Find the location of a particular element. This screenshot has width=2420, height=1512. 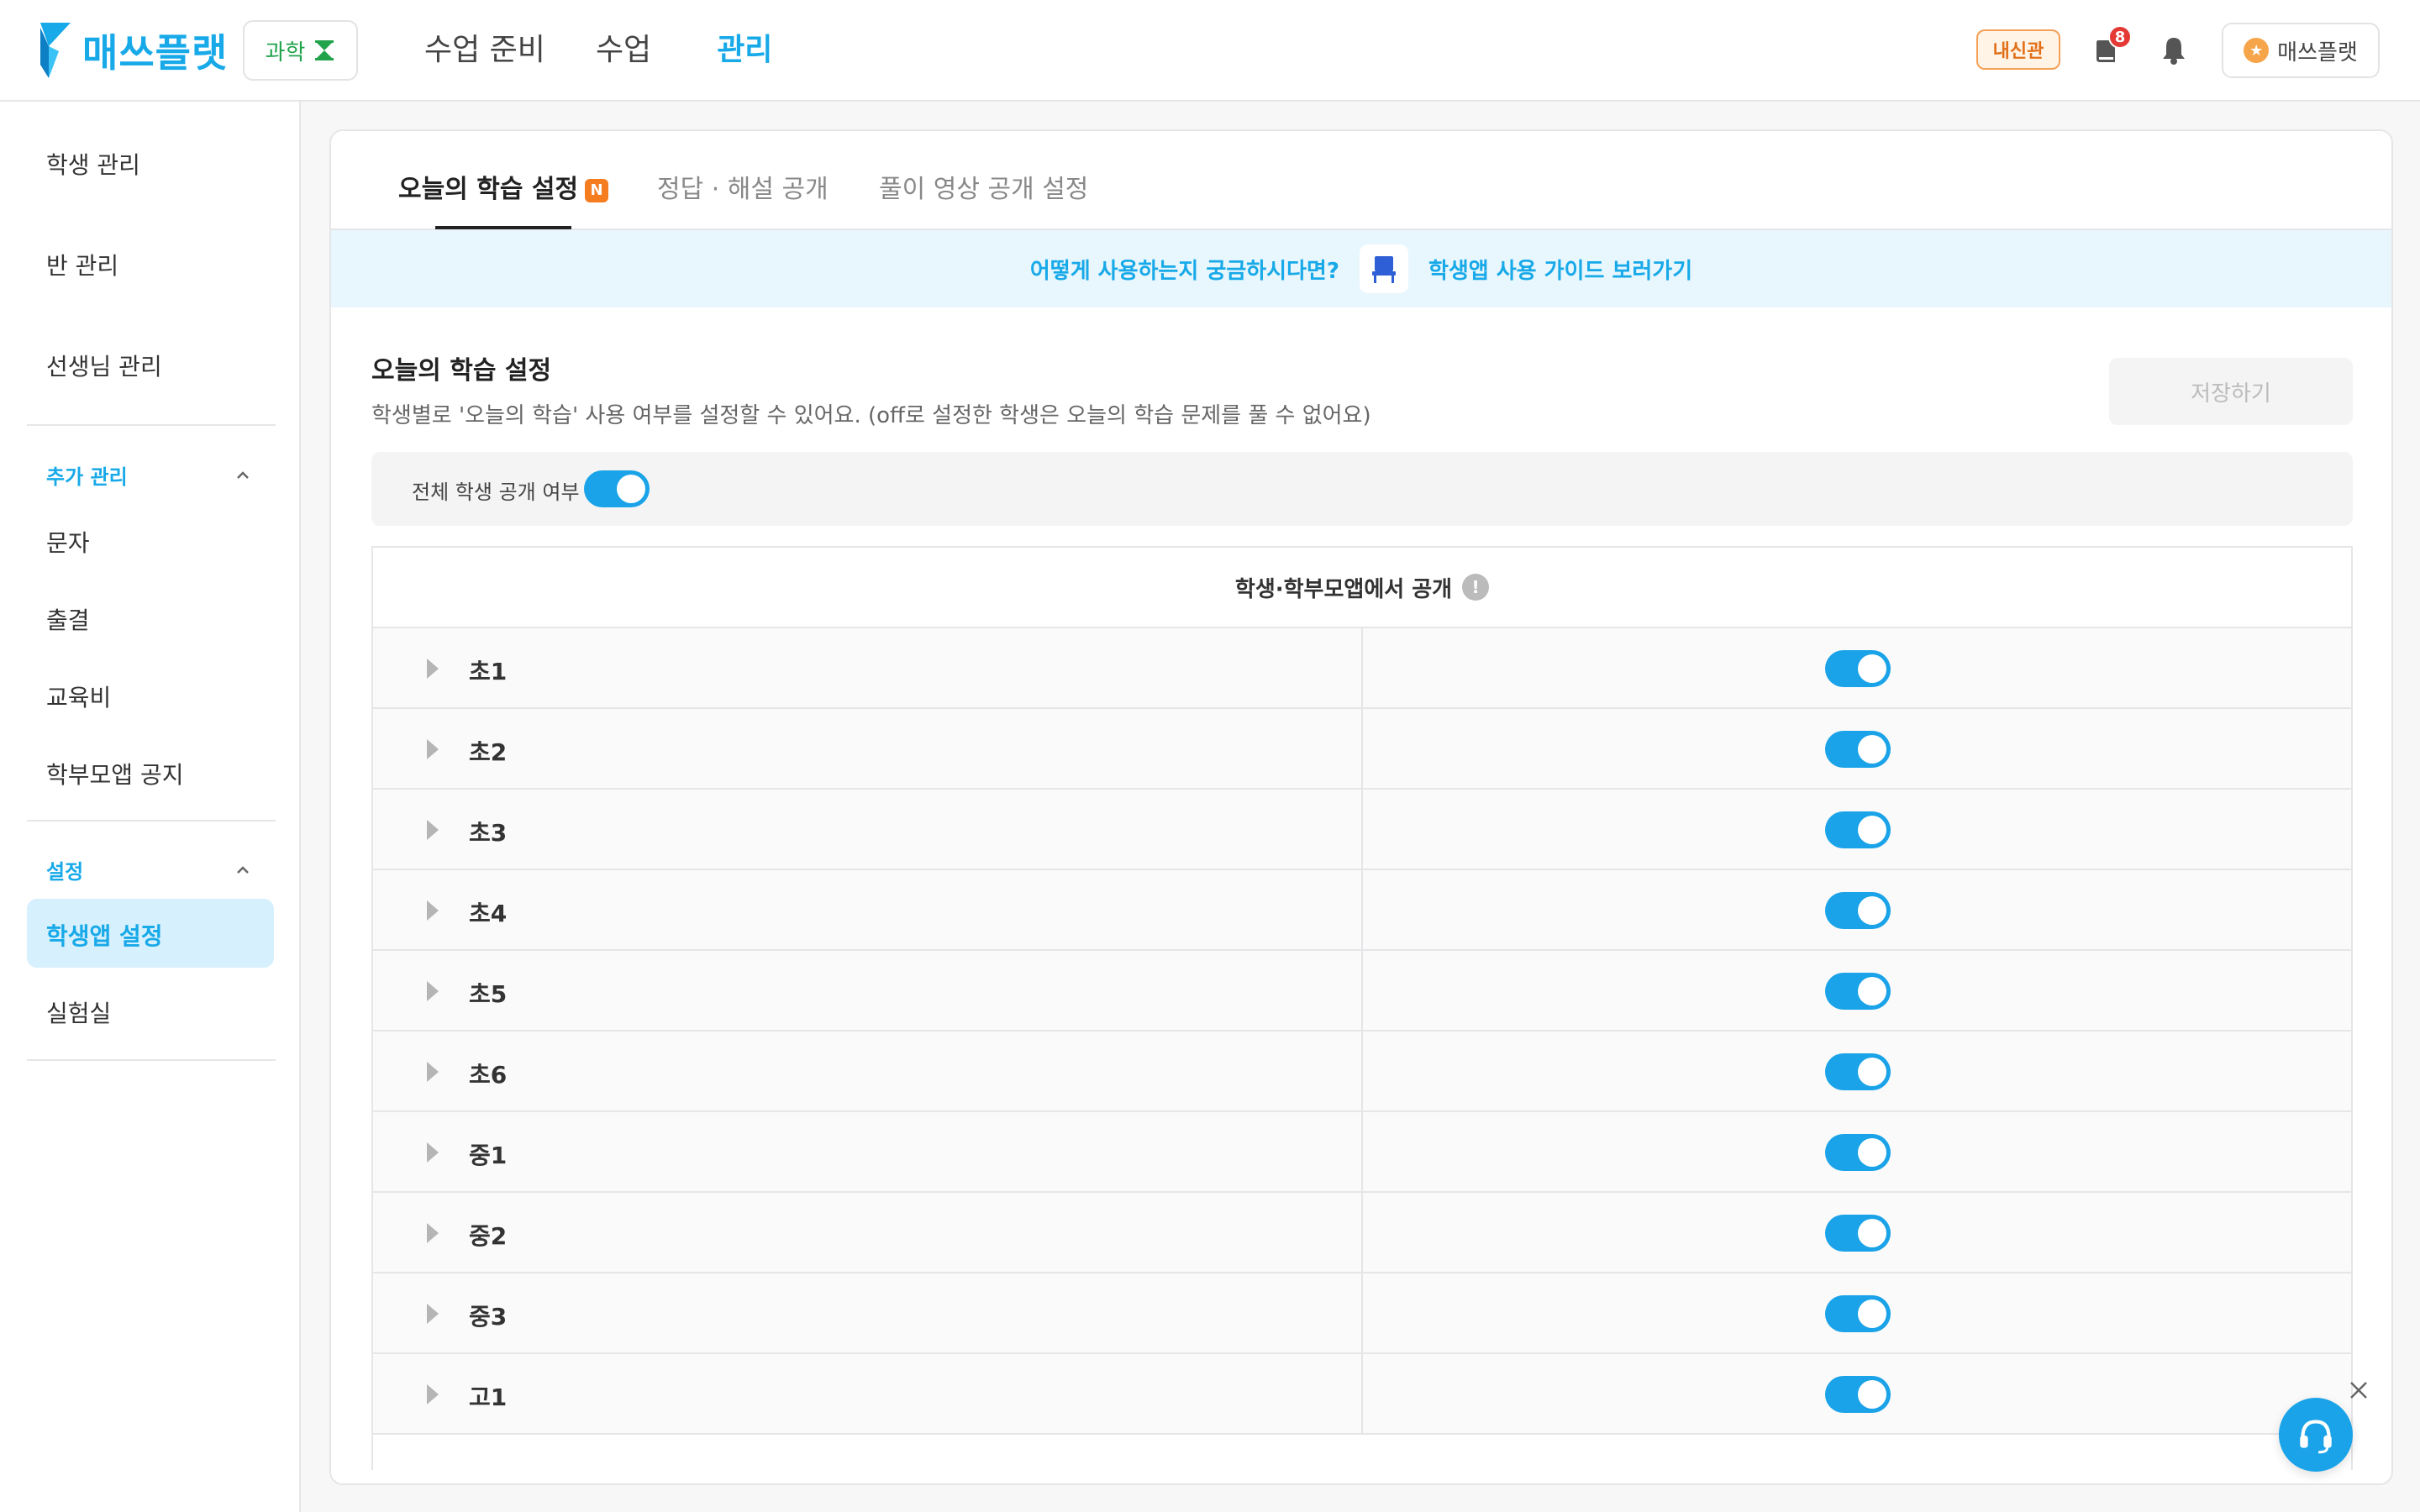

table-row: 초3 is located at coordinates (1362, 830).